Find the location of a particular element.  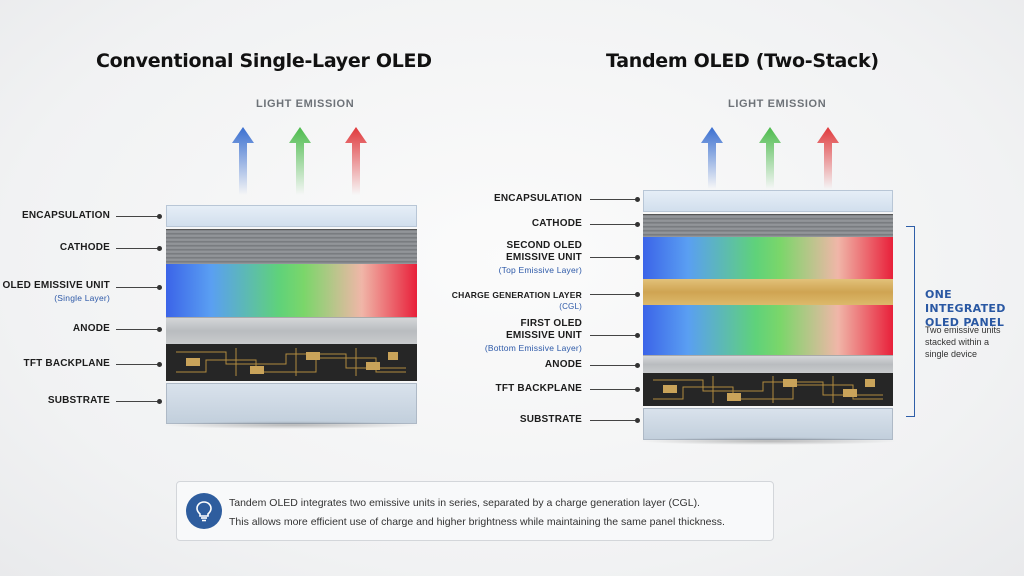

first-emissive-sub: (Bottom Emissive Layer) is located at coordinates (533, 348).